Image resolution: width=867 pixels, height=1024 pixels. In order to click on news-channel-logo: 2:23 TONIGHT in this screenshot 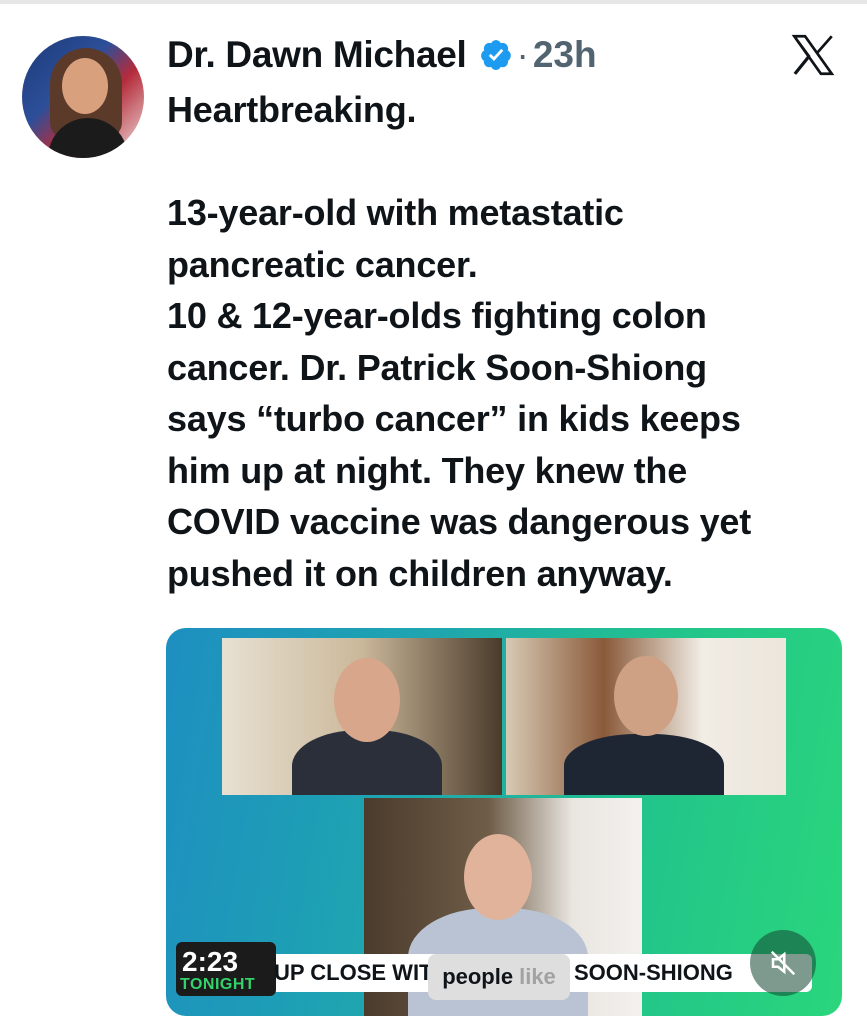, I will do `click(226, 969)`.